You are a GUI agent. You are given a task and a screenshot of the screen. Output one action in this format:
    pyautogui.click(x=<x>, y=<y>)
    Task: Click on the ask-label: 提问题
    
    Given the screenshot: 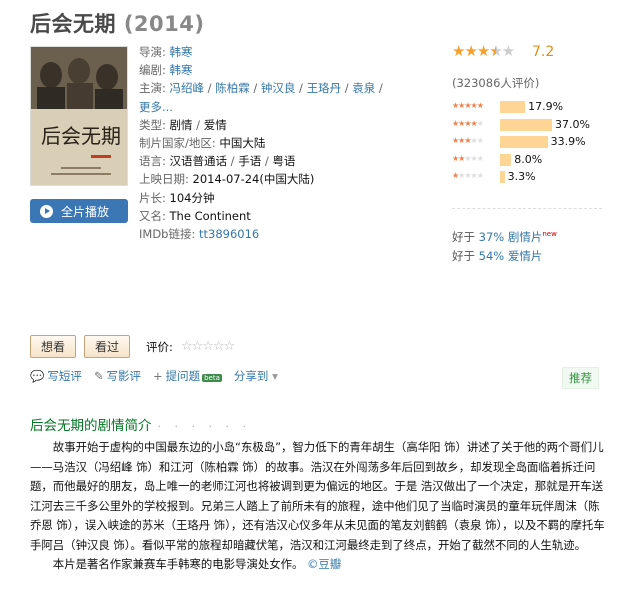 What is the action you would take?
    pyautogui.click(x=183, y=376)
    